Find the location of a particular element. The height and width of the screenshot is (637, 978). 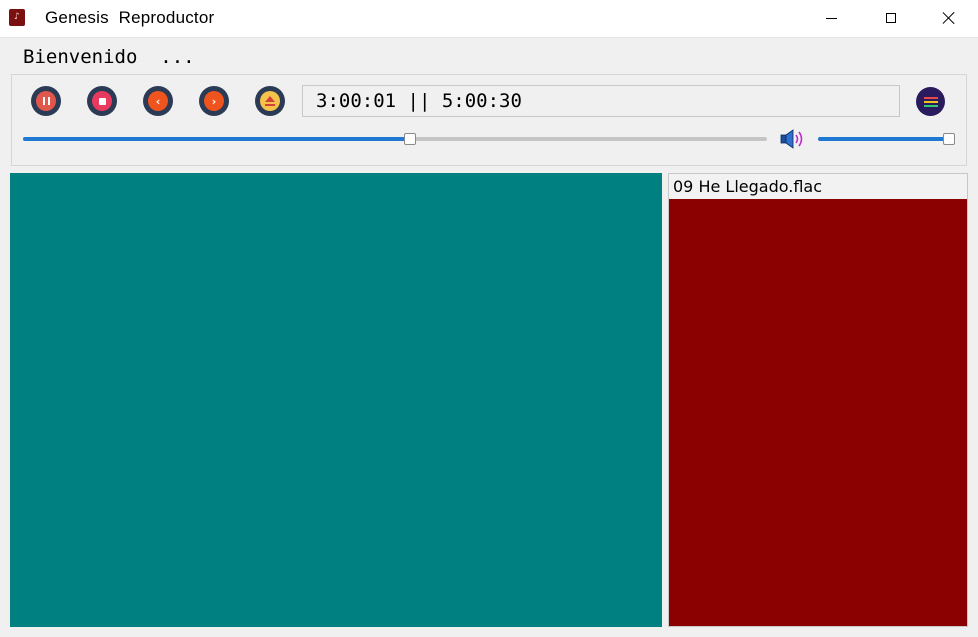

eject-button is located at coordinates (270, 101).